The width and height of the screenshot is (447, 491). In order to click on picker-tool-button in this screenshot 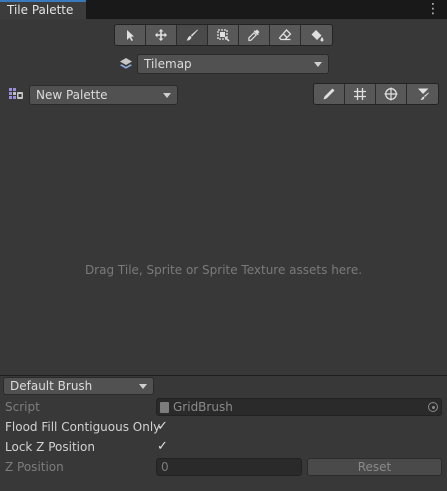, I will do `click(254, 35)`.